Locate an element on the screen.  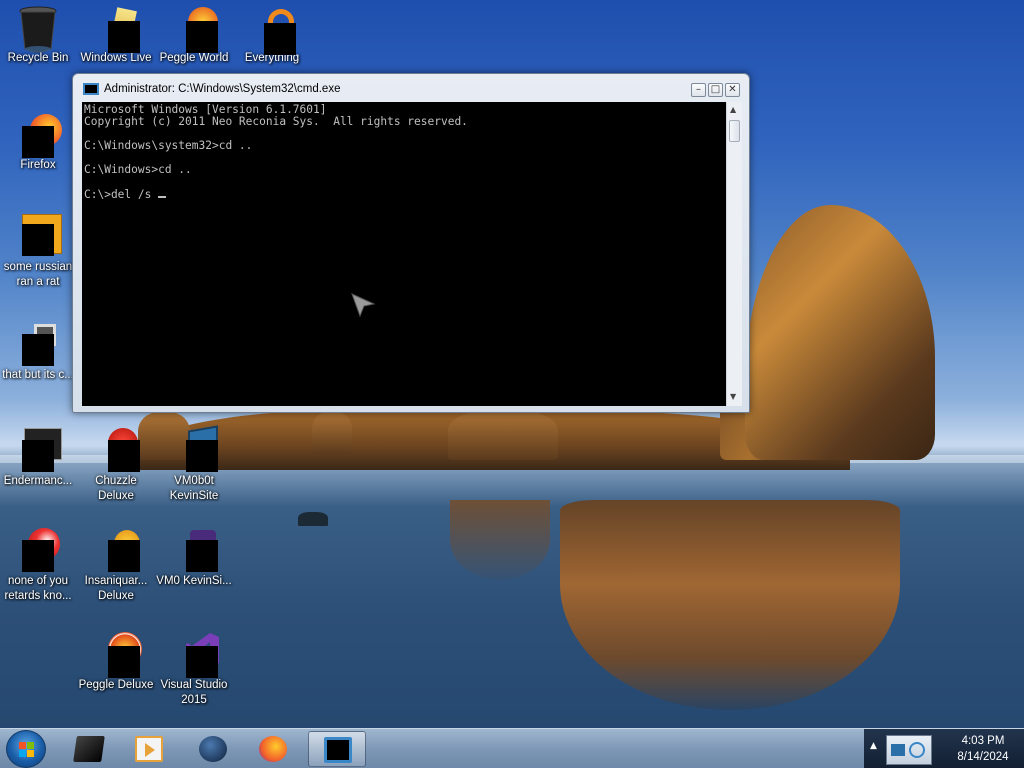
taskbar-item-cmd is located at coordinates (337, 749).